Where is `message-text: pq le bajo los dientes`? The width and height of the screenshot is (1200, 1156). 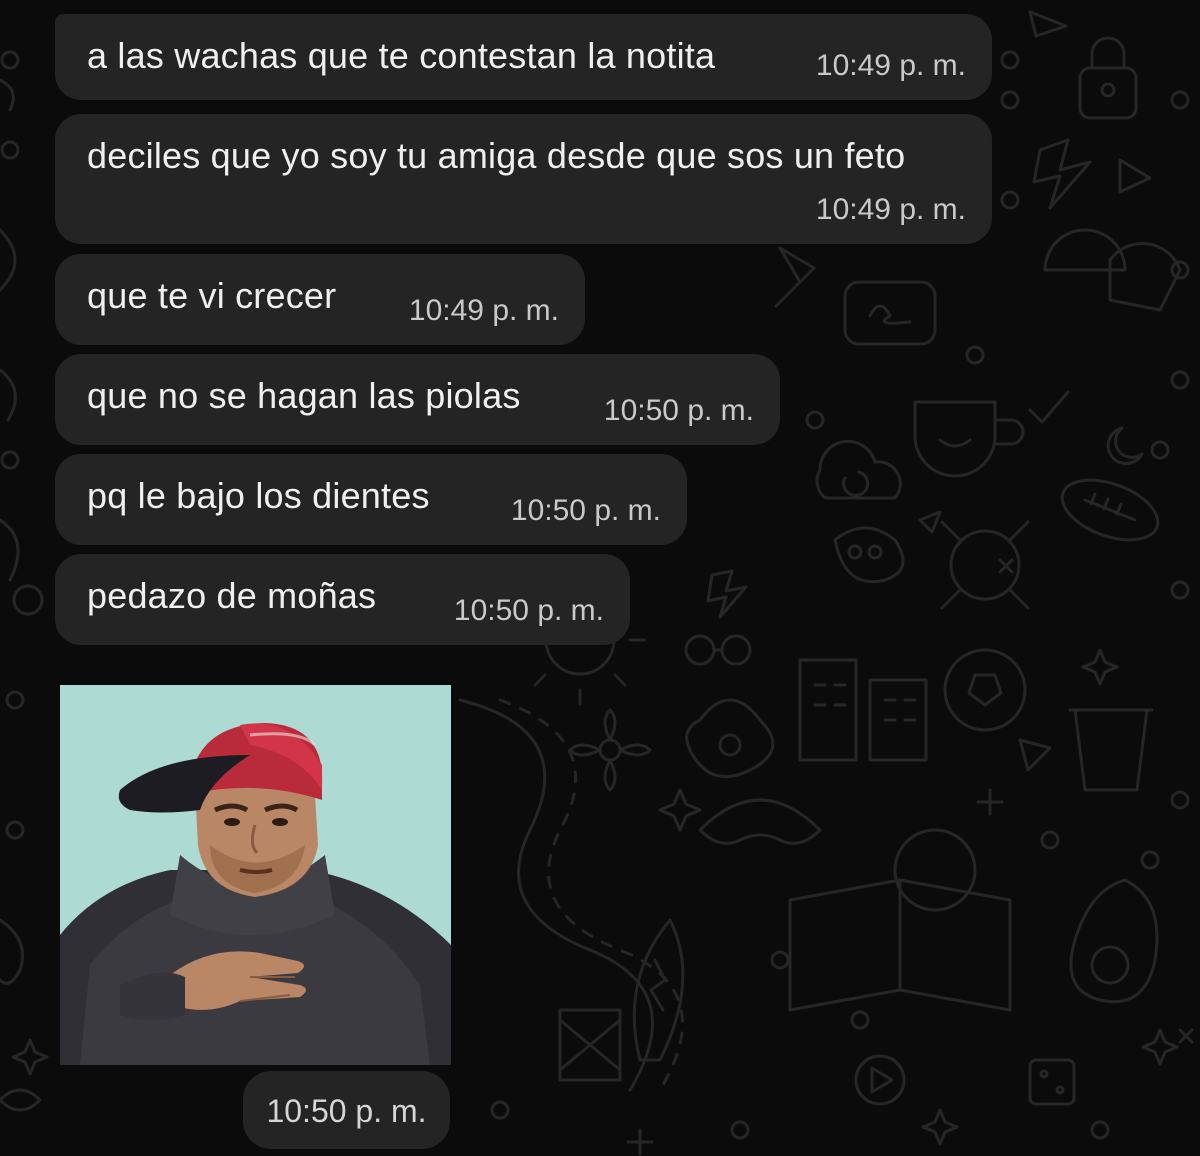
message-text: pq le bajo los dientes is located at coordinates (258, 495).